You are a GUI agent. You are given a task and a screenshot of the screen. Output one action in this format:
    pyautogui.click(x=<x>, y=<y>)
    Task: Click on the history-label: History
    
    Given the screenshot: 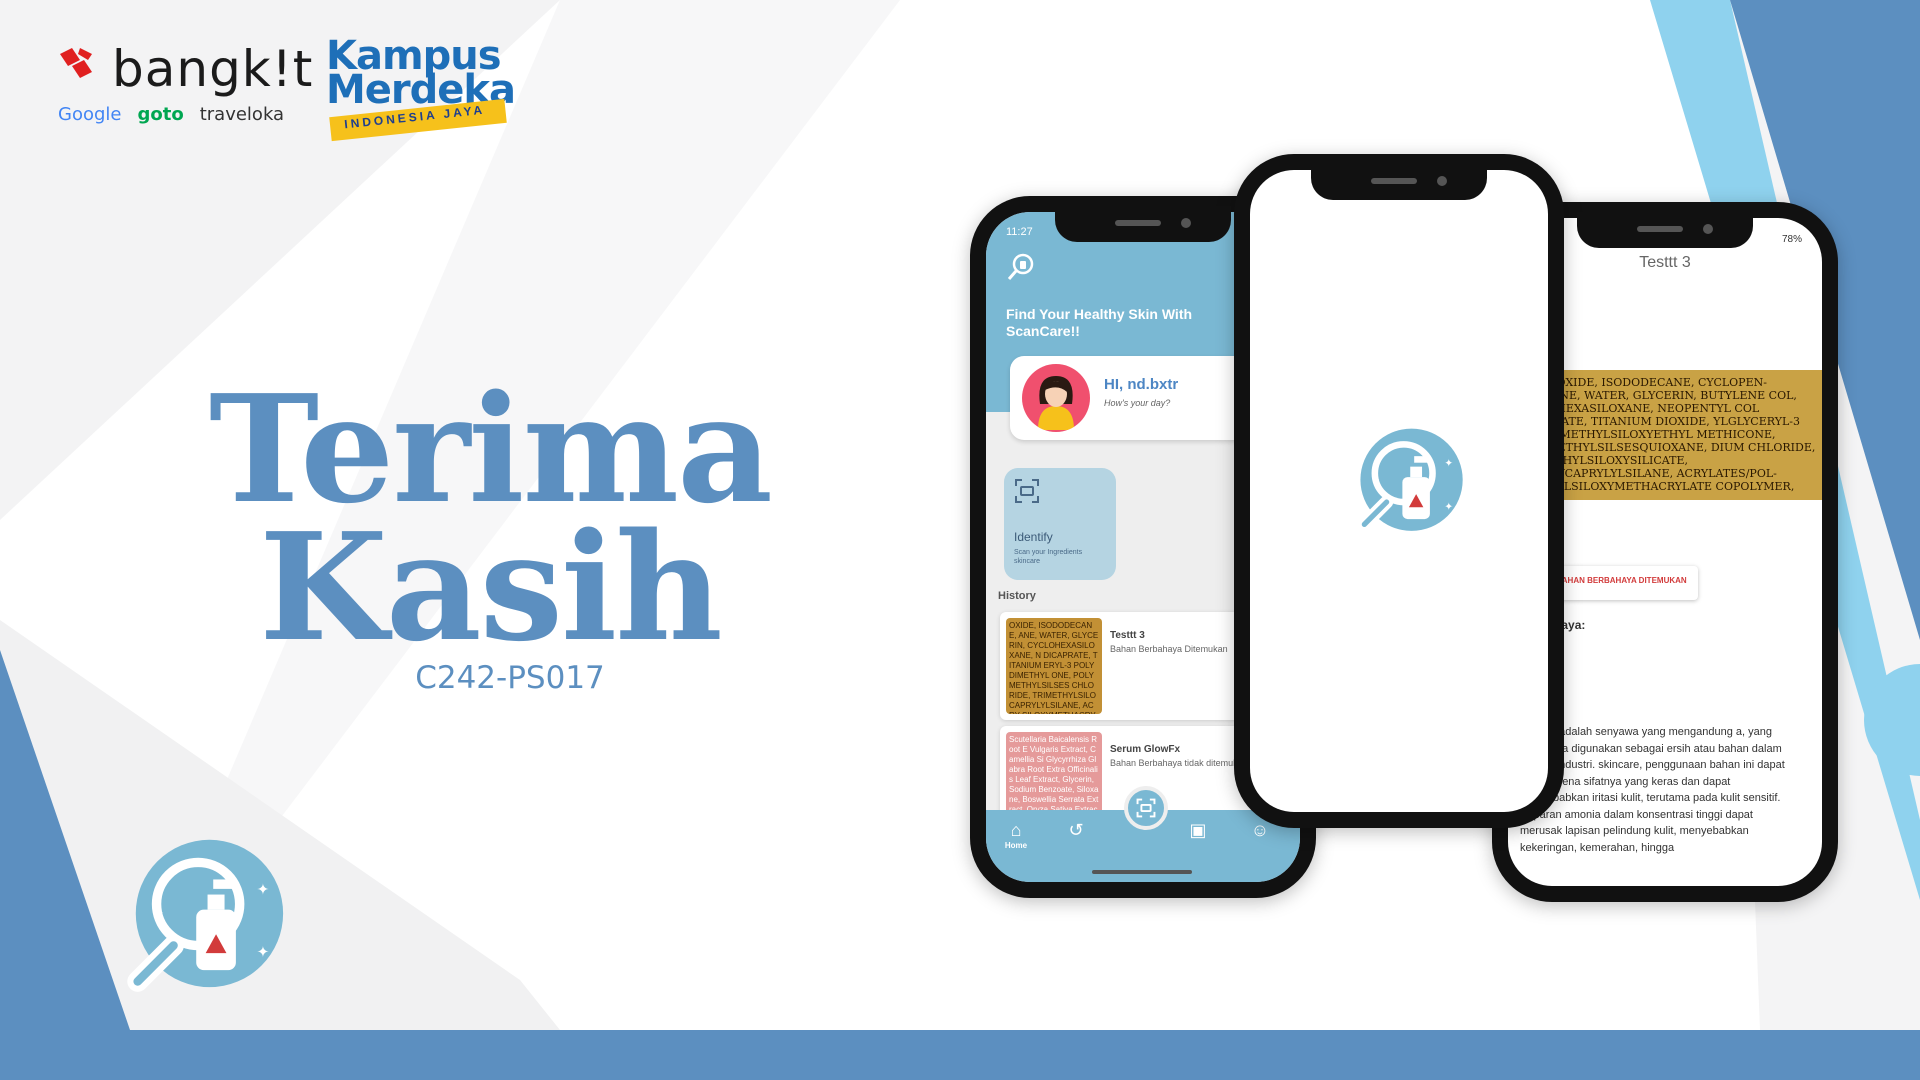 What is the action you would take?
    pyautogui.click(x=1017, y=596)
    